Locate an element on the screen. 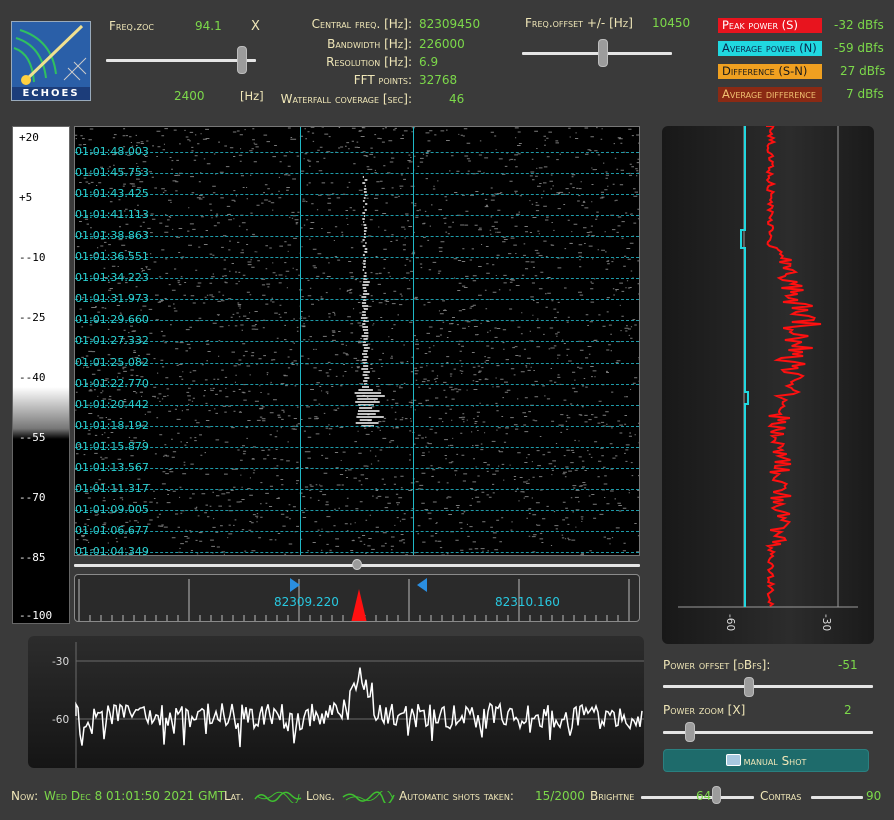 This screenshot has height=820, width=894. latitude-scribble-icon is located at coordinates (278, 797).